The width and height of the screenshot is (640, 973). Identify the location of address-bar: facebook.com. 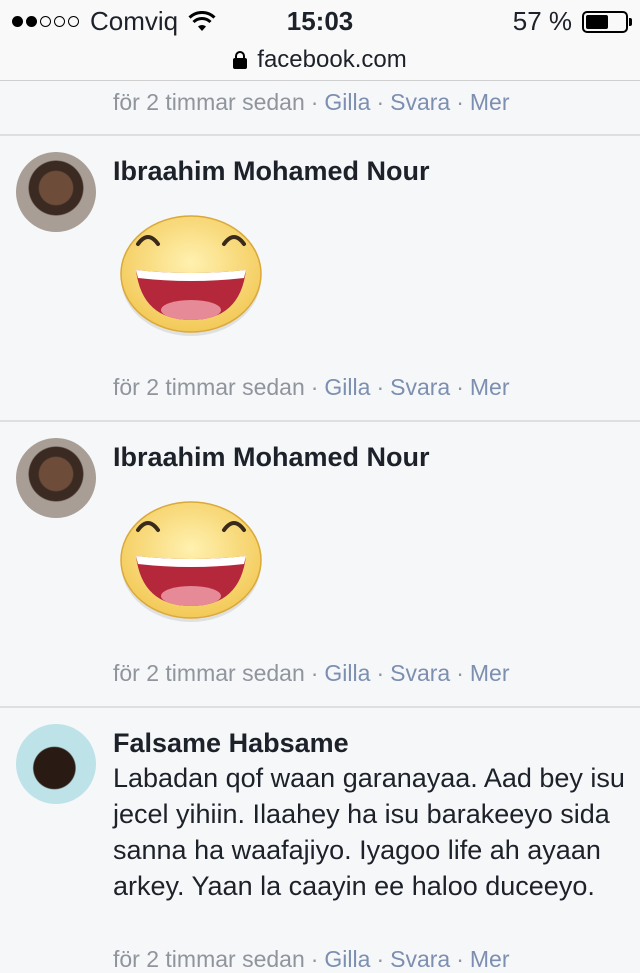
(320, 60).